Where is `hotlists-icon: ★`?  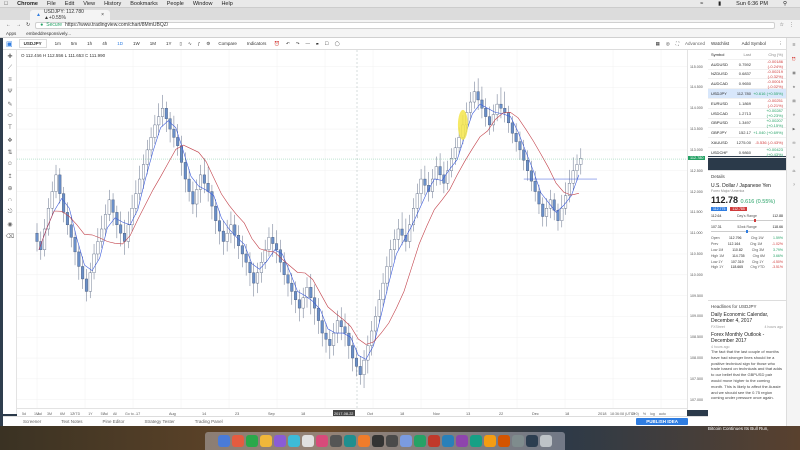 hotlists-icon: ★ is located at coordinates (793, 87).